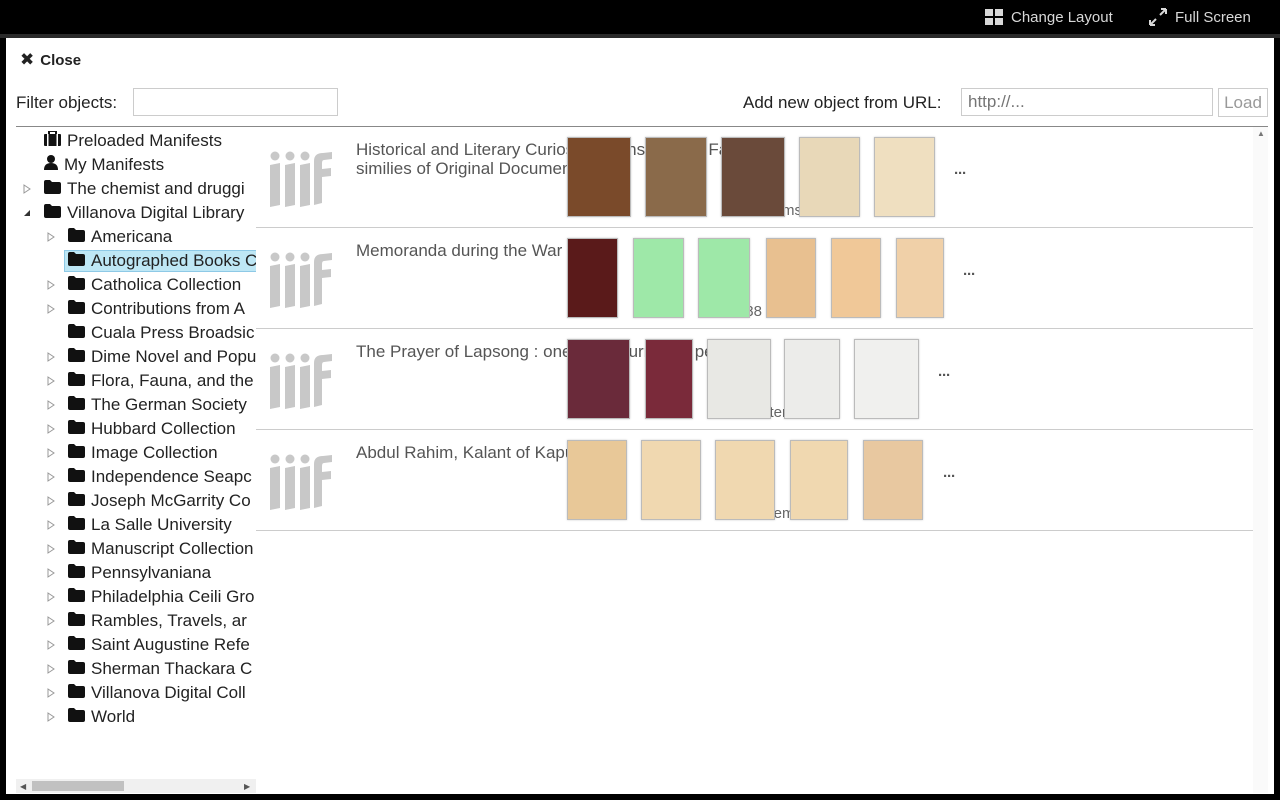  Describe the element at coordinates (994, 17) in the screenshot. I see `grid-icon` at that location.